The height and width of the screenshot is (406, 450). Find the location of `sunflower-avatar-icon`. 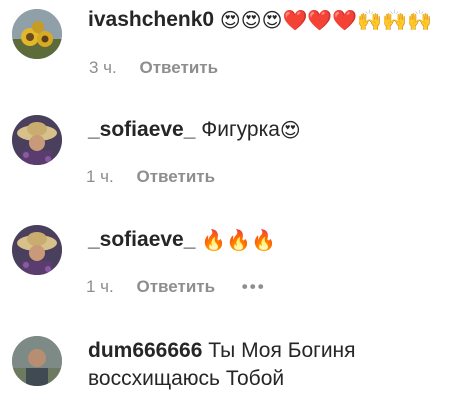

sunflower-avatar-icon is located at coordinates (37, 34).